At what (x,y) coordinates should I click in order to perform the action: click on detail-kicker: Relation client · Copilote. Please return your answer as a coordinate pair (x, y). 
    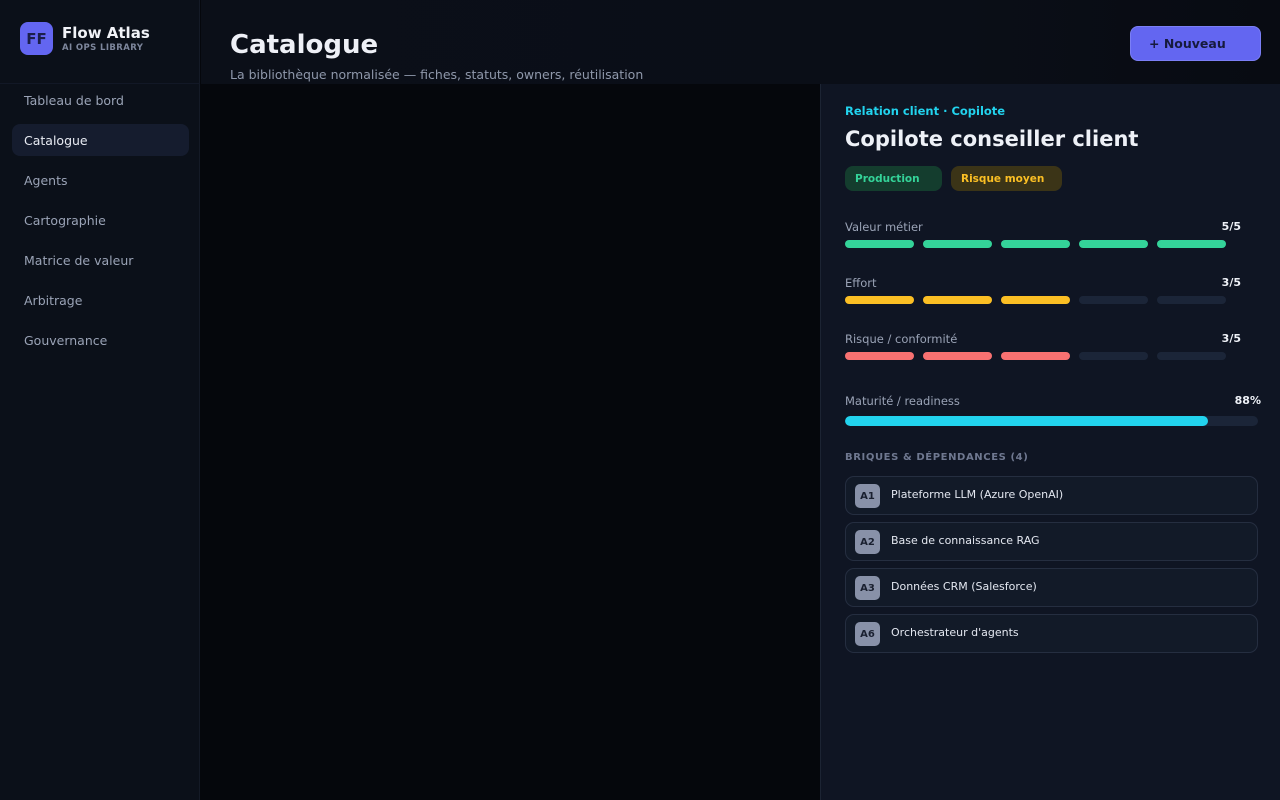
    Looking at the image, I should click on (925, 111).